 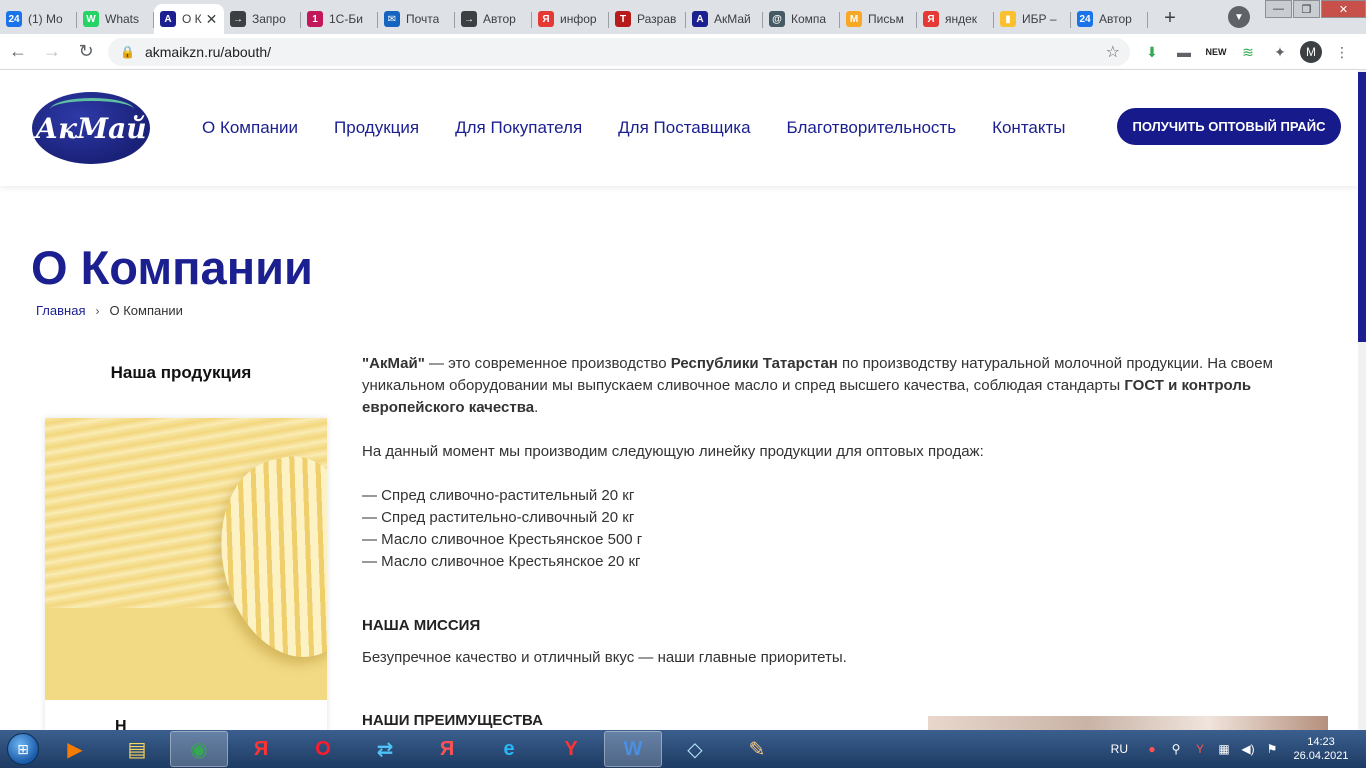 I want to click on nav-products: Продукция, so click(x=376, y=128).